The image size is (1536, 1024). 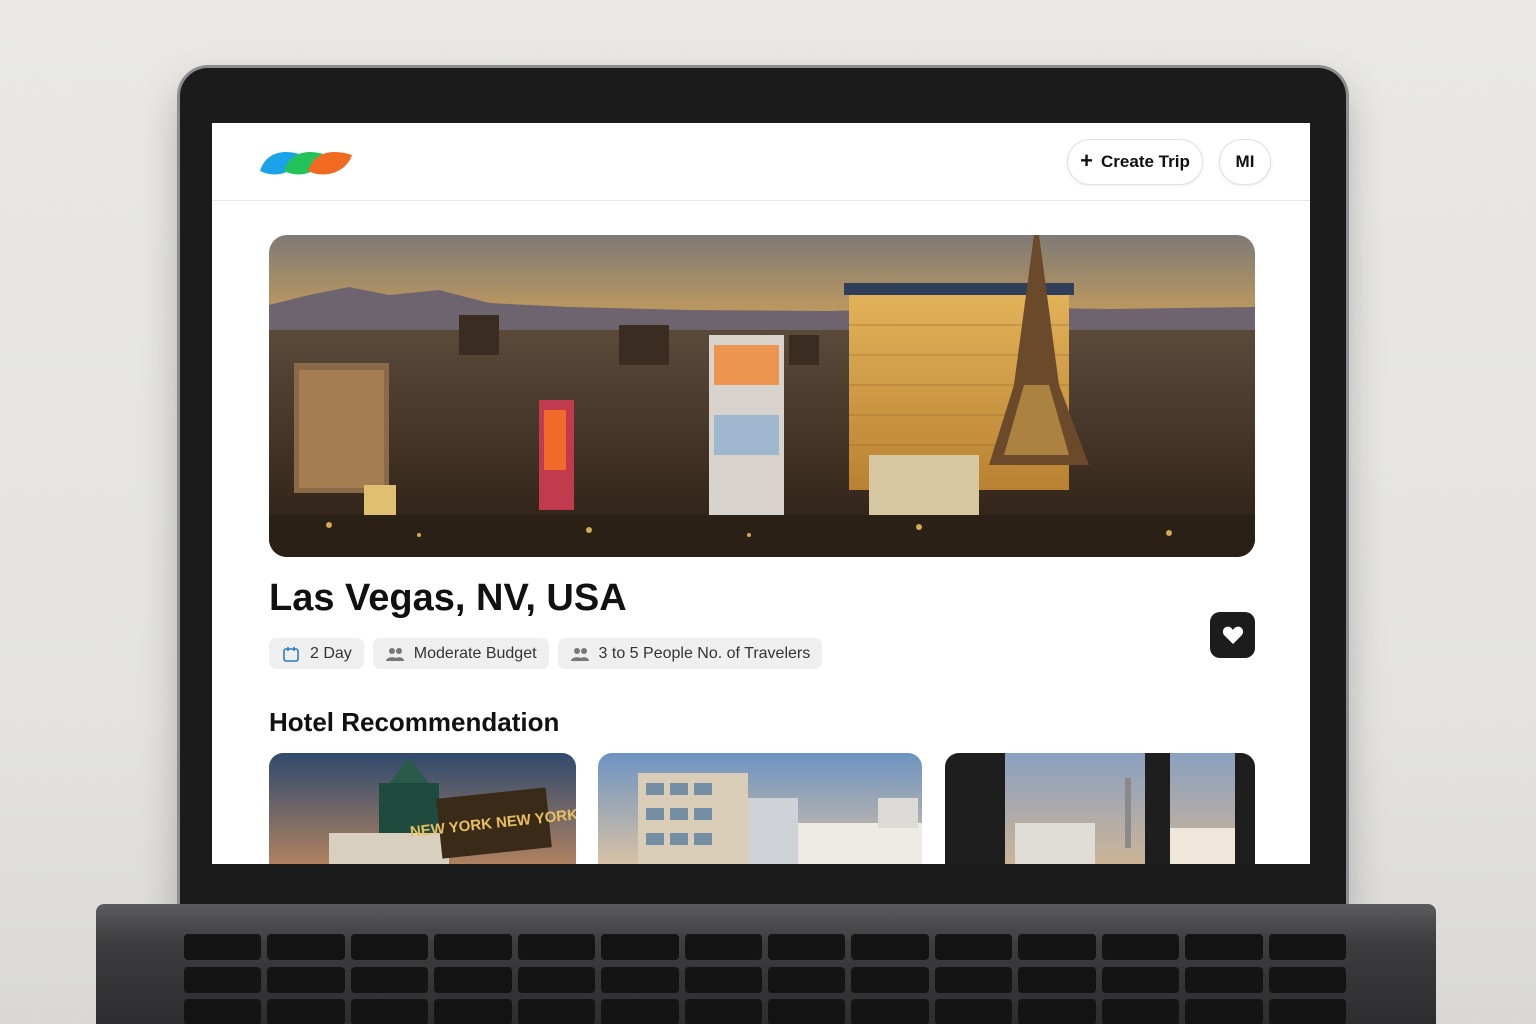 I want to click on hotel-section-title: Hotel Recommendation, so click(x=414, y=722).